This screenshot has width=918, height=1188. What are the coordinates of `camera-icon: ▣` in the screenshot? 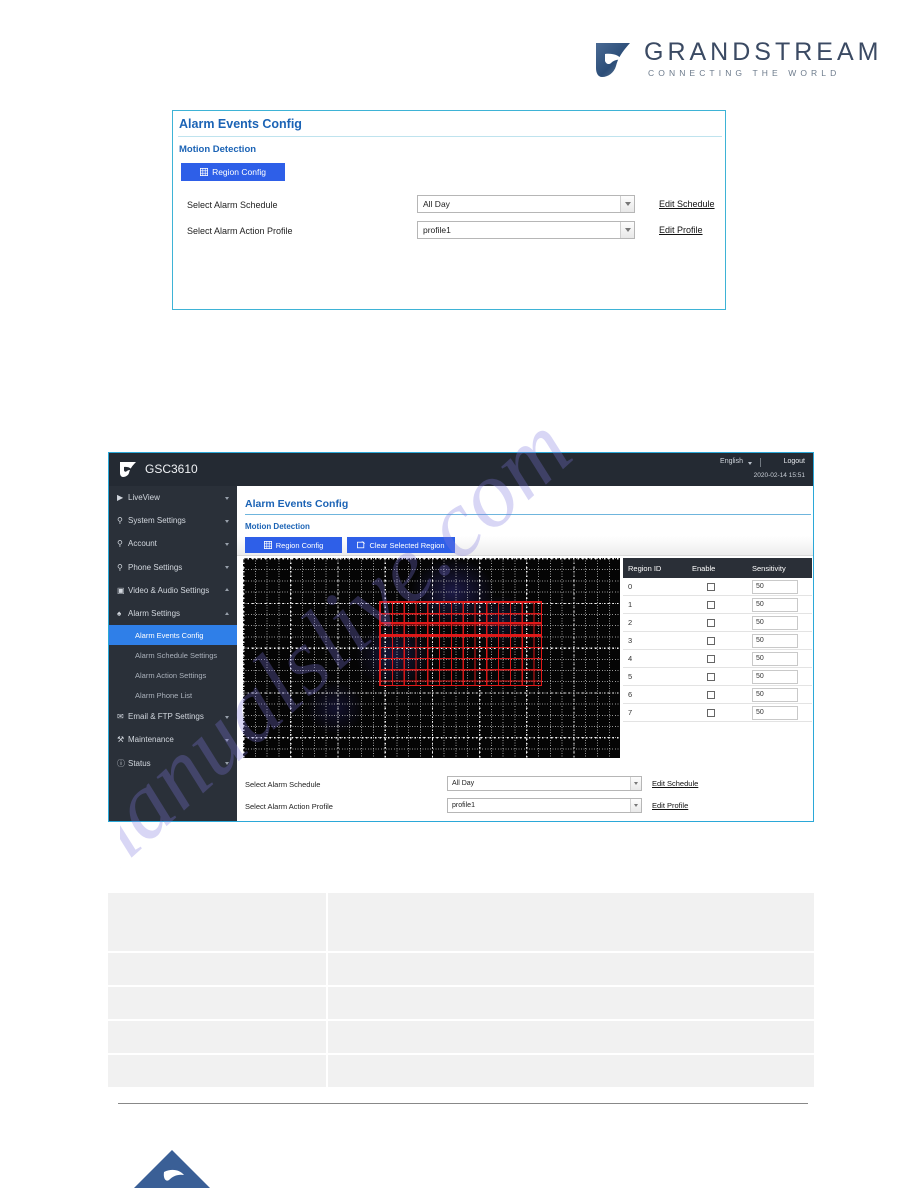 It's located at (121, 590).